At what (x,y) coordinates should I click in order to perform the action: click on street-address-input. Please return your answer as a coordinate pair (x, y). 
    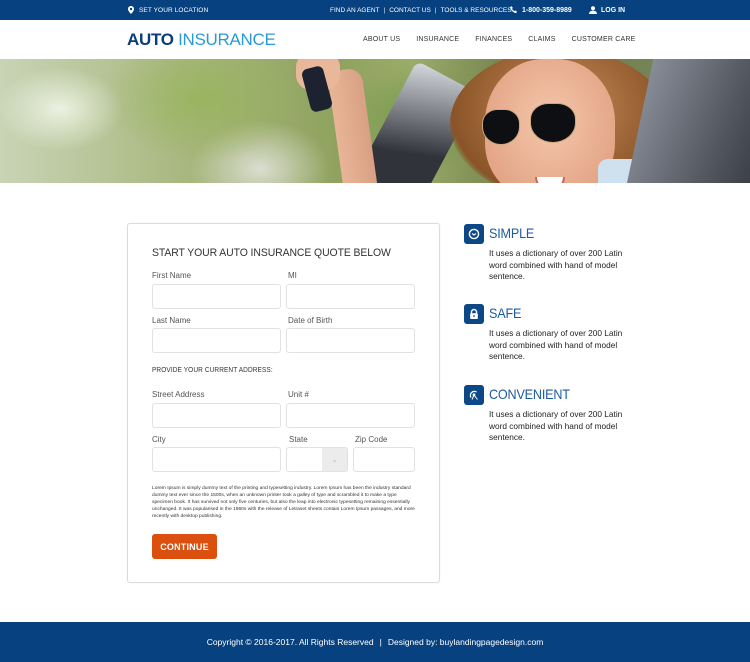
    Looking at the image, I should click on (216, 415).